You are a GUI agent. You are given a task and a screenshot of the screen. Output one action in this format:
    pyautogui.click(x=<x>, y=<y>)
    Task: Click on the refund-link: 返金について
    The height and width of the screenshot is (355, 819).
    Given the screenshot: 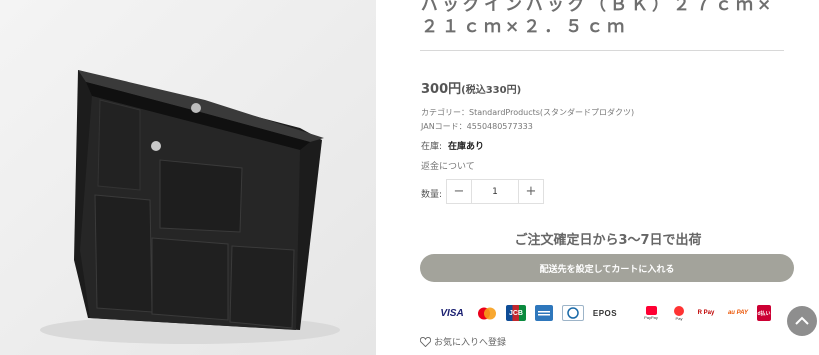 What is the action you would take?
    pyautogui.click(x=448, y=165)
    